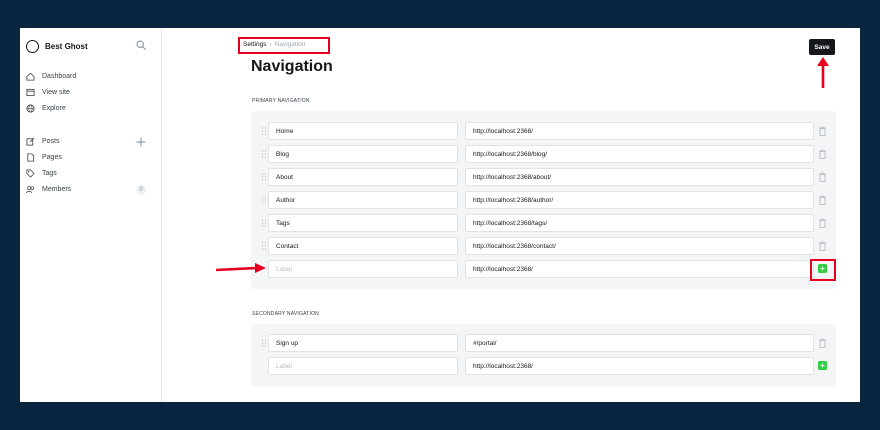 The height and width of the screenshot is (430, 880). I want to click on sidebar-item-posts: Posts, so click(43, 141).